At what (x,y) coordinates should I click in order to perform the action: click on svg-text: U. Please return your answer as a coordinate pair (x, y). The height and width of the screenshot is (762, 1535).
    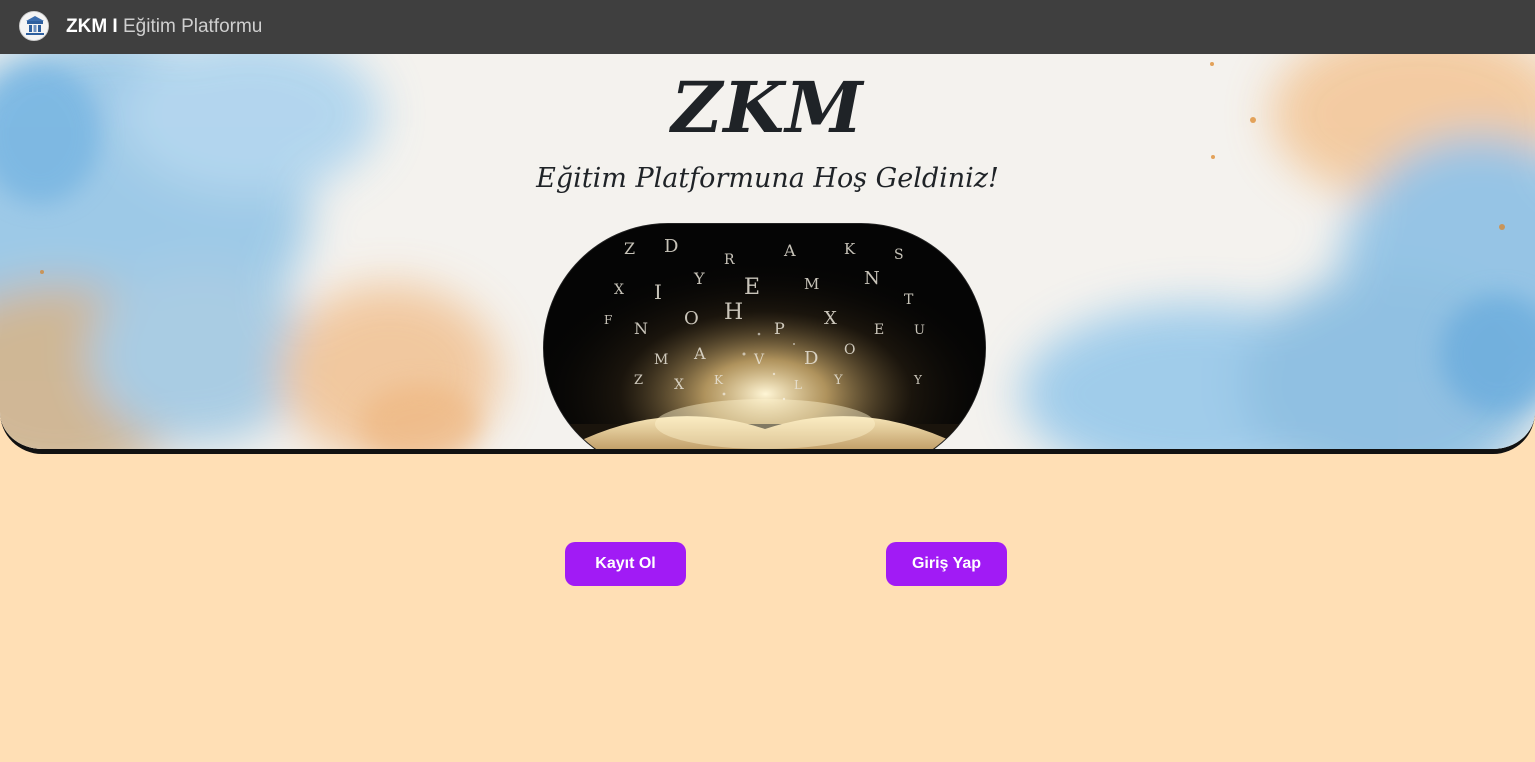
    Looking at the image, I should click on (919, 330).